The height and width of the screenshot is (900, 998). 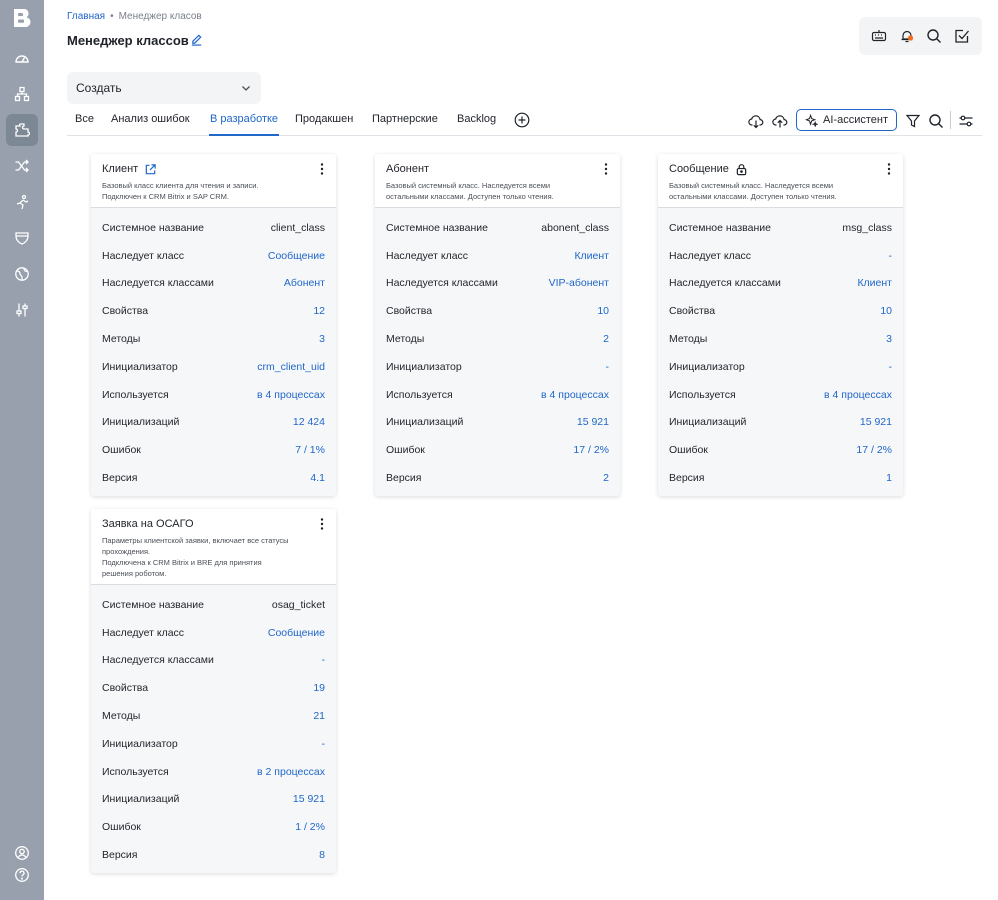 What do you see at coordinates (812, 120) in the screenshot?
I see `sparkle-icon` at bounding box center [812, 120].